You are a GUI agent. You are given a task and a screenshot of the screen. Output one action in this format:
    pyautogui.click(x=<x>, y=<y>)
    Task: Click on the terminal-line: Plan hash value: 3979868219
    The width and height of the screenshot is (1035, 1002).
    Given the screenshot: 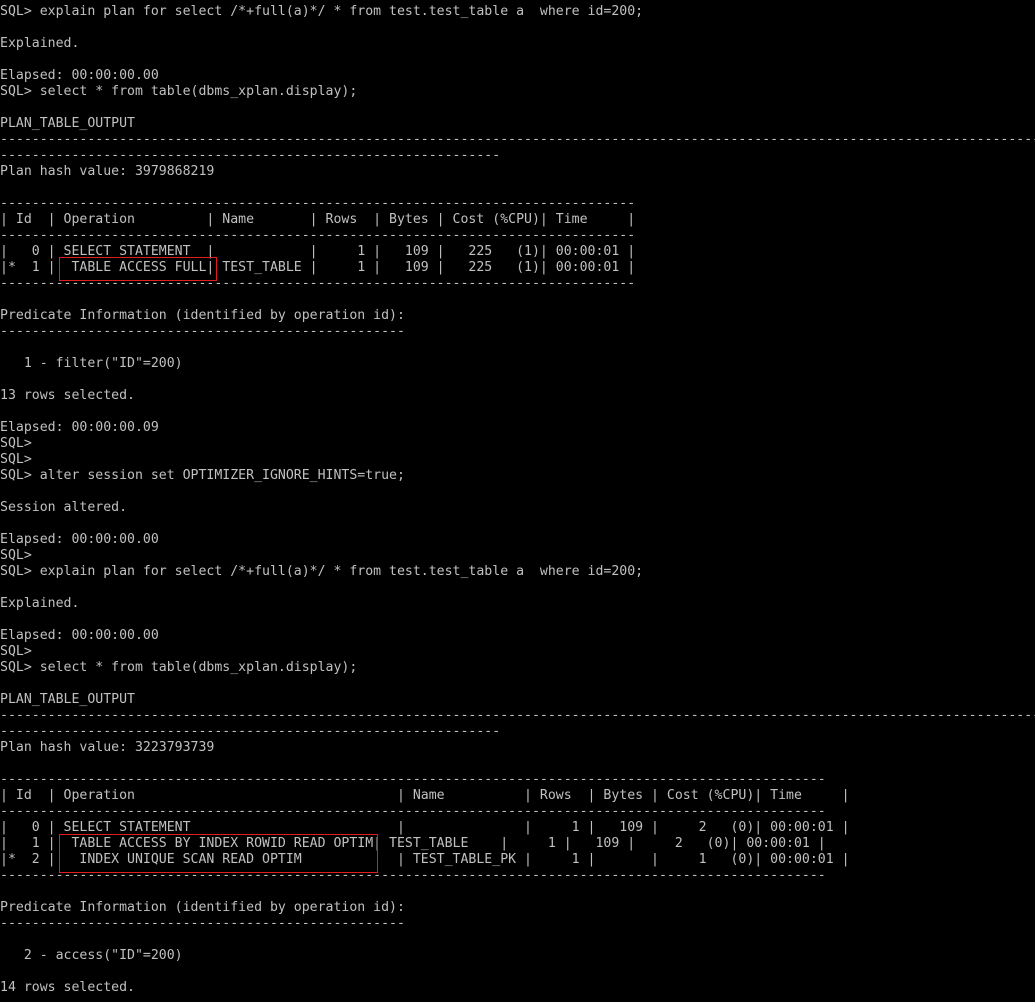 What is the action you would take?
    pyautogui.click(x=107, y=171)
    